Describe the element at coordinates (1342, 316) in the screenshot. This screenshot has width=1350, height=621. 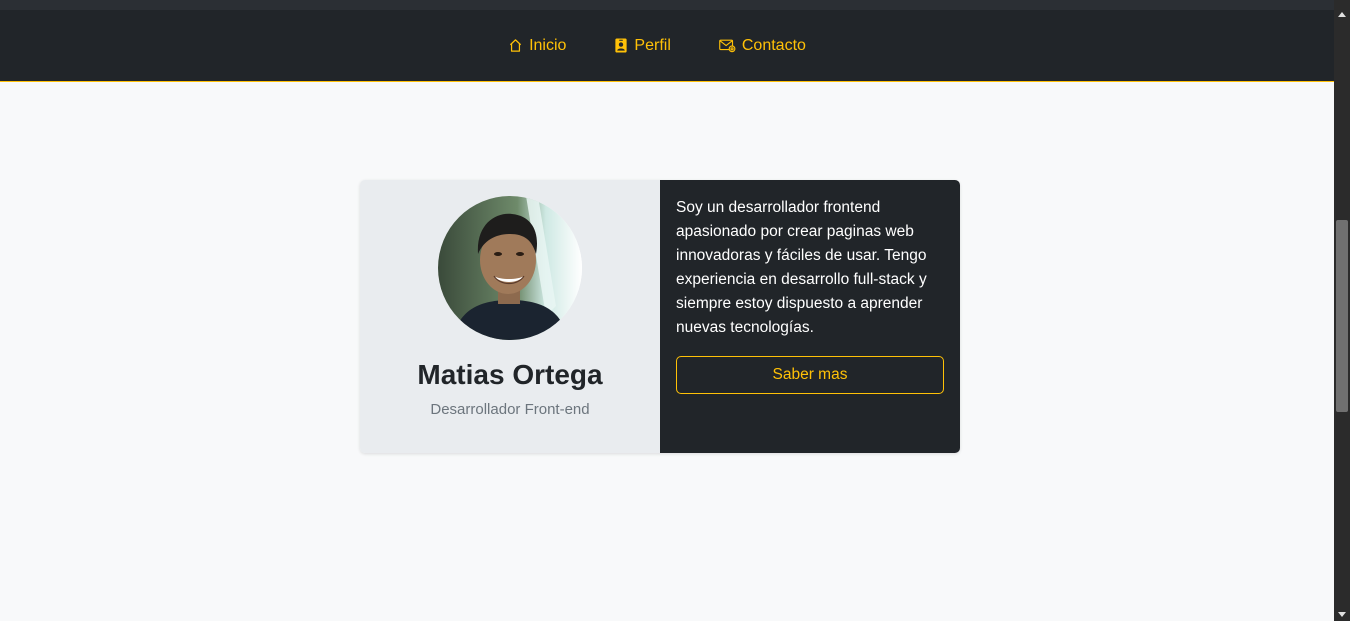
I see `scroll-thumb` at that location.